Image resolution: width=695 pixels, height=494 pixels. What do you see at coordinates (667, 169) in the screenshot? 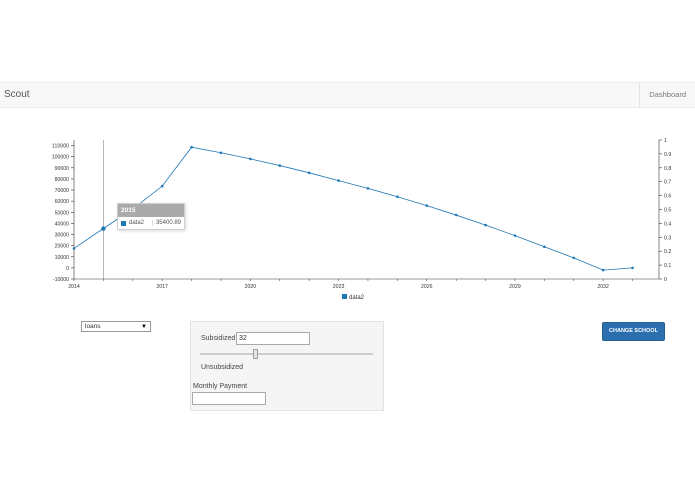
I see `y2-tick-label: 0.8` at bounding box center [667, 169].